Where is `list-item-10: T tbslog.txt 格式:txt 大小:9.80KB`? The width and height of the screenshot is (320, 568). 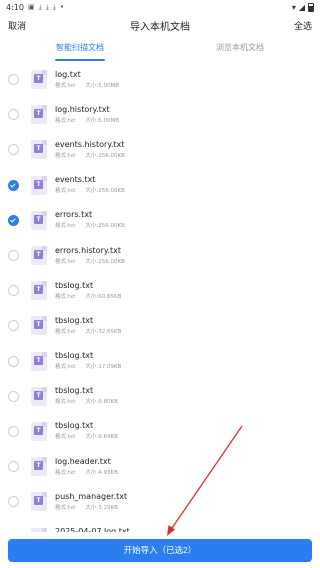 list-item-10: T tbslog.txt 格式:txt 大小:9.80KB is located at coordinates (160, 396).